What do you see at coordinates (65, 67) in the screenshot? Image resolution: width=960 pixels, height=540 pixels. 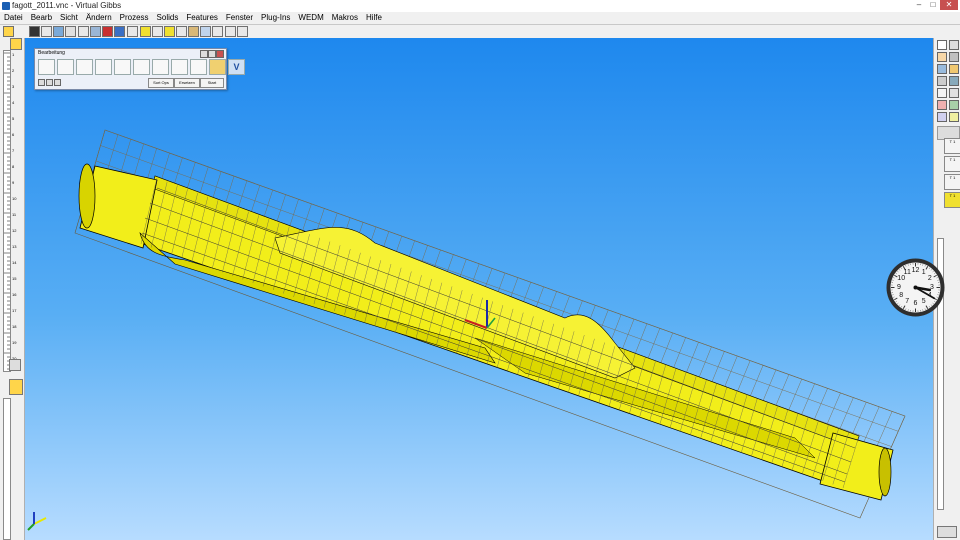 I see `contour-icon` at bounding box center [65, 67].